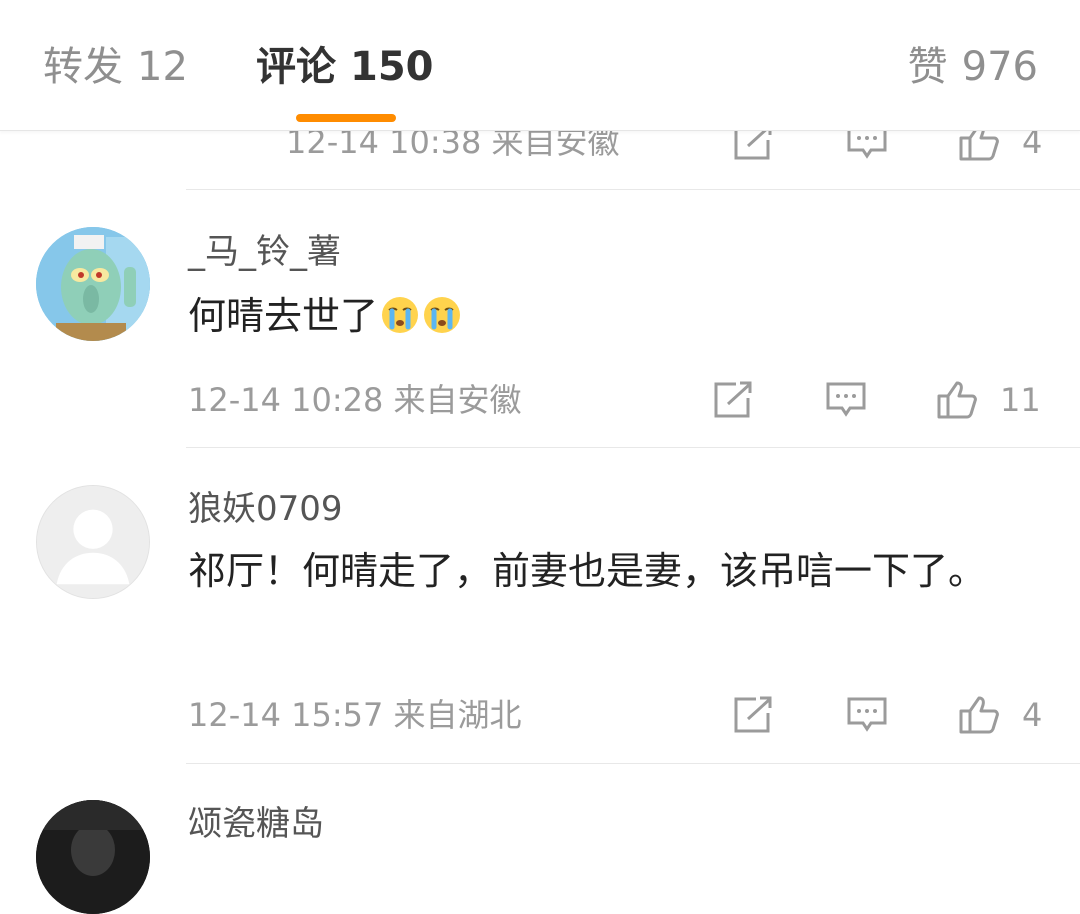 The width and height of the screenshot is (1080, 914). I want to click on like-count: 11, so click(1020, 400).